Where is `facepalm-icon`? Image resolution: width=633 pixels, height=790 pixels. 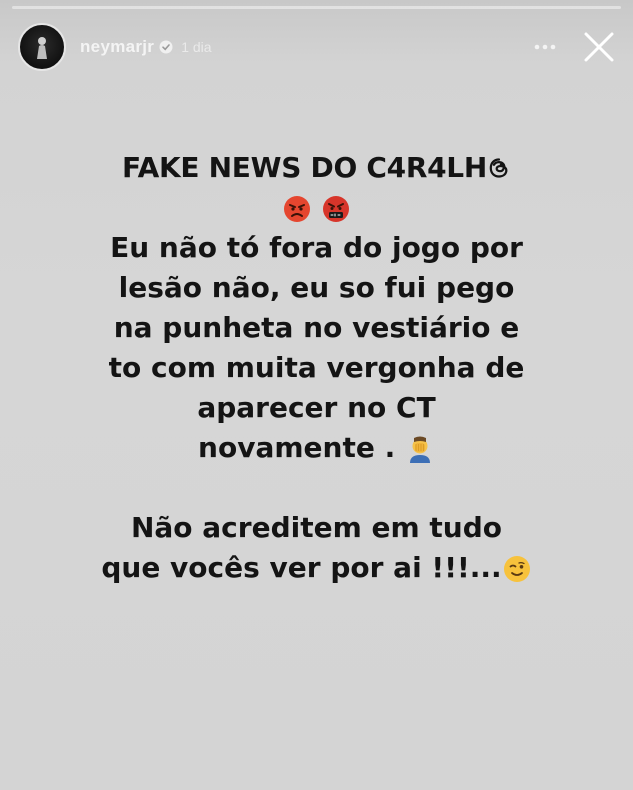 facepalm-icon is located at coordinates (420, 449).